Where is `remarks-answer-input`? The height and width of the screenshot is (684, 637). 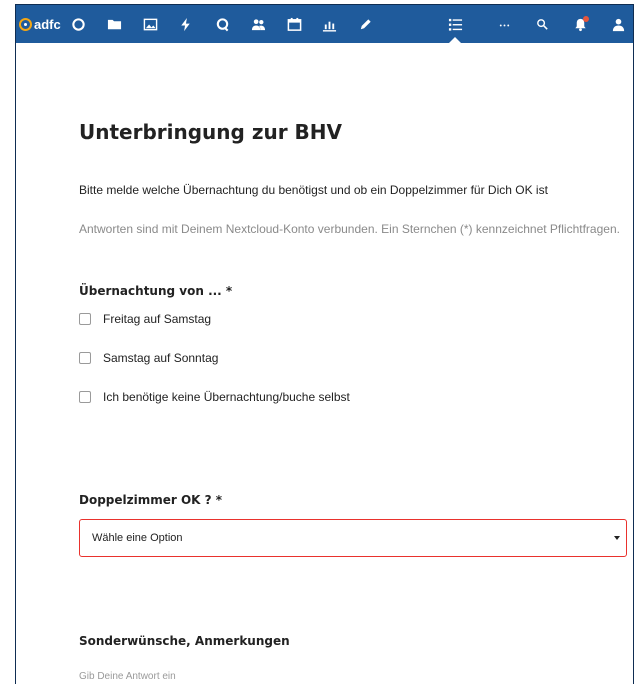 remarks-answer-input is located at coordinates (353, 676).